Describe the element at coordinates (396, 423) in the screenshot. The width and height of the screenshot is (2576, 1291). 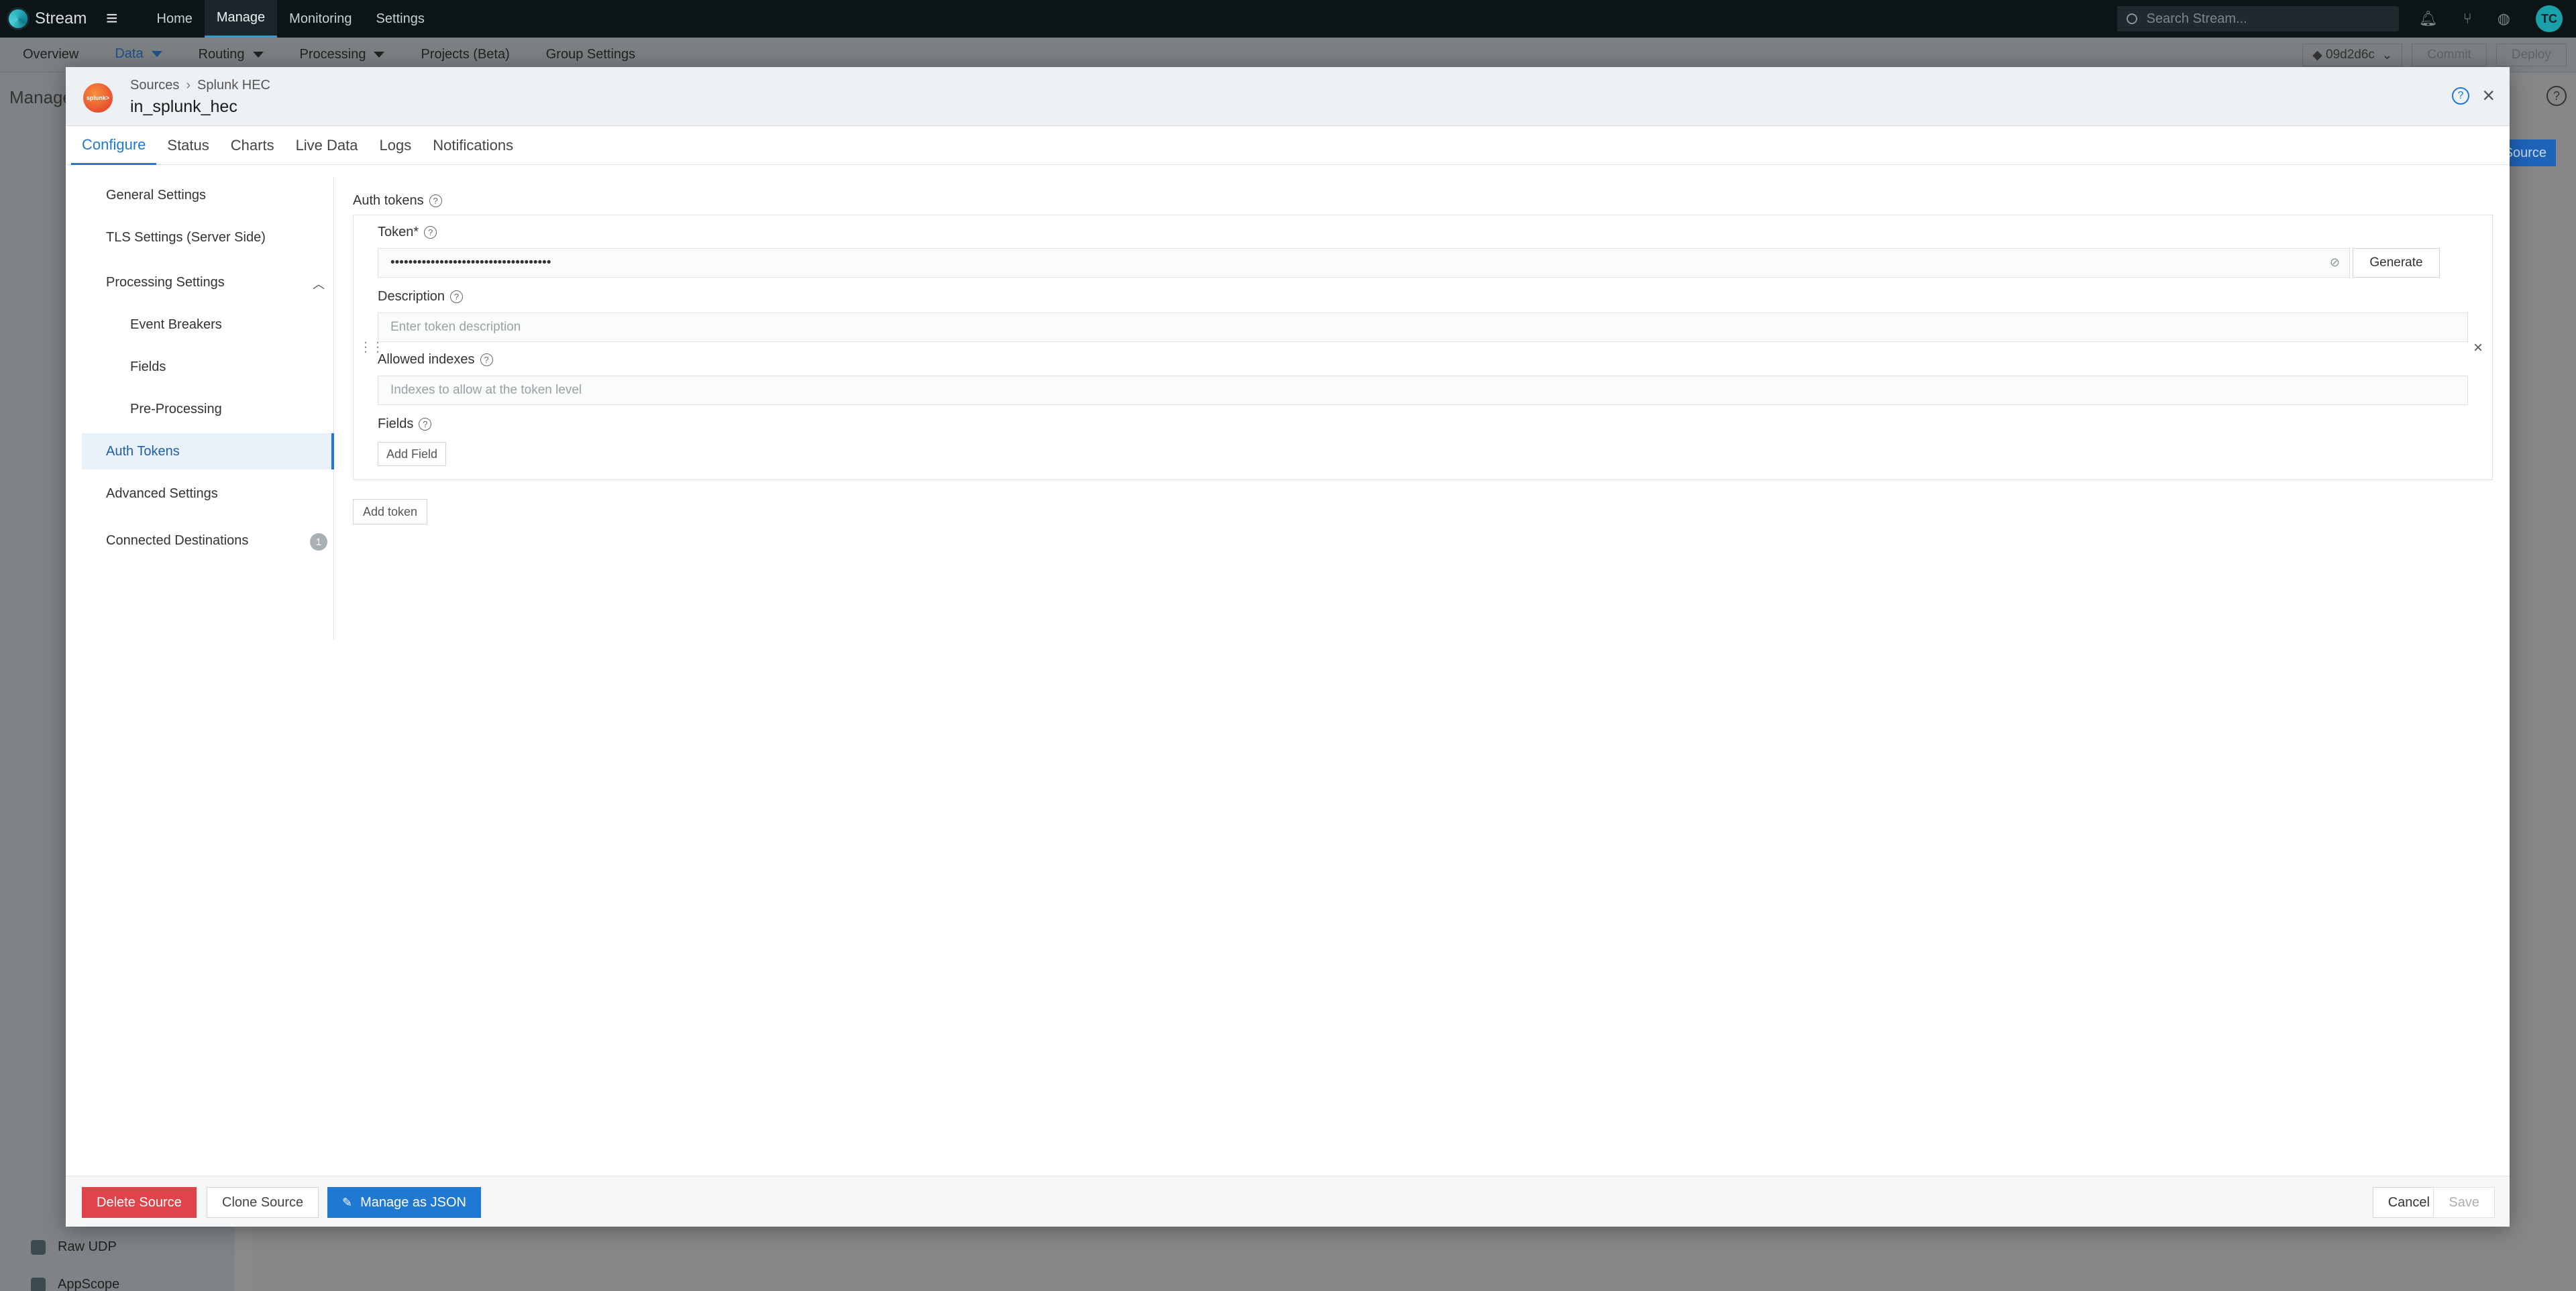
I see `fields-label: Fields` at that location.